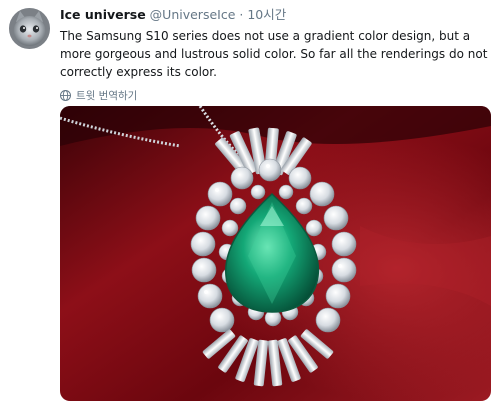 This screenshot has height=407, width=500. Describe the element at coordinates (193, 14) in the screenshot. I see `user-handle: @UniverseIce` at that location.